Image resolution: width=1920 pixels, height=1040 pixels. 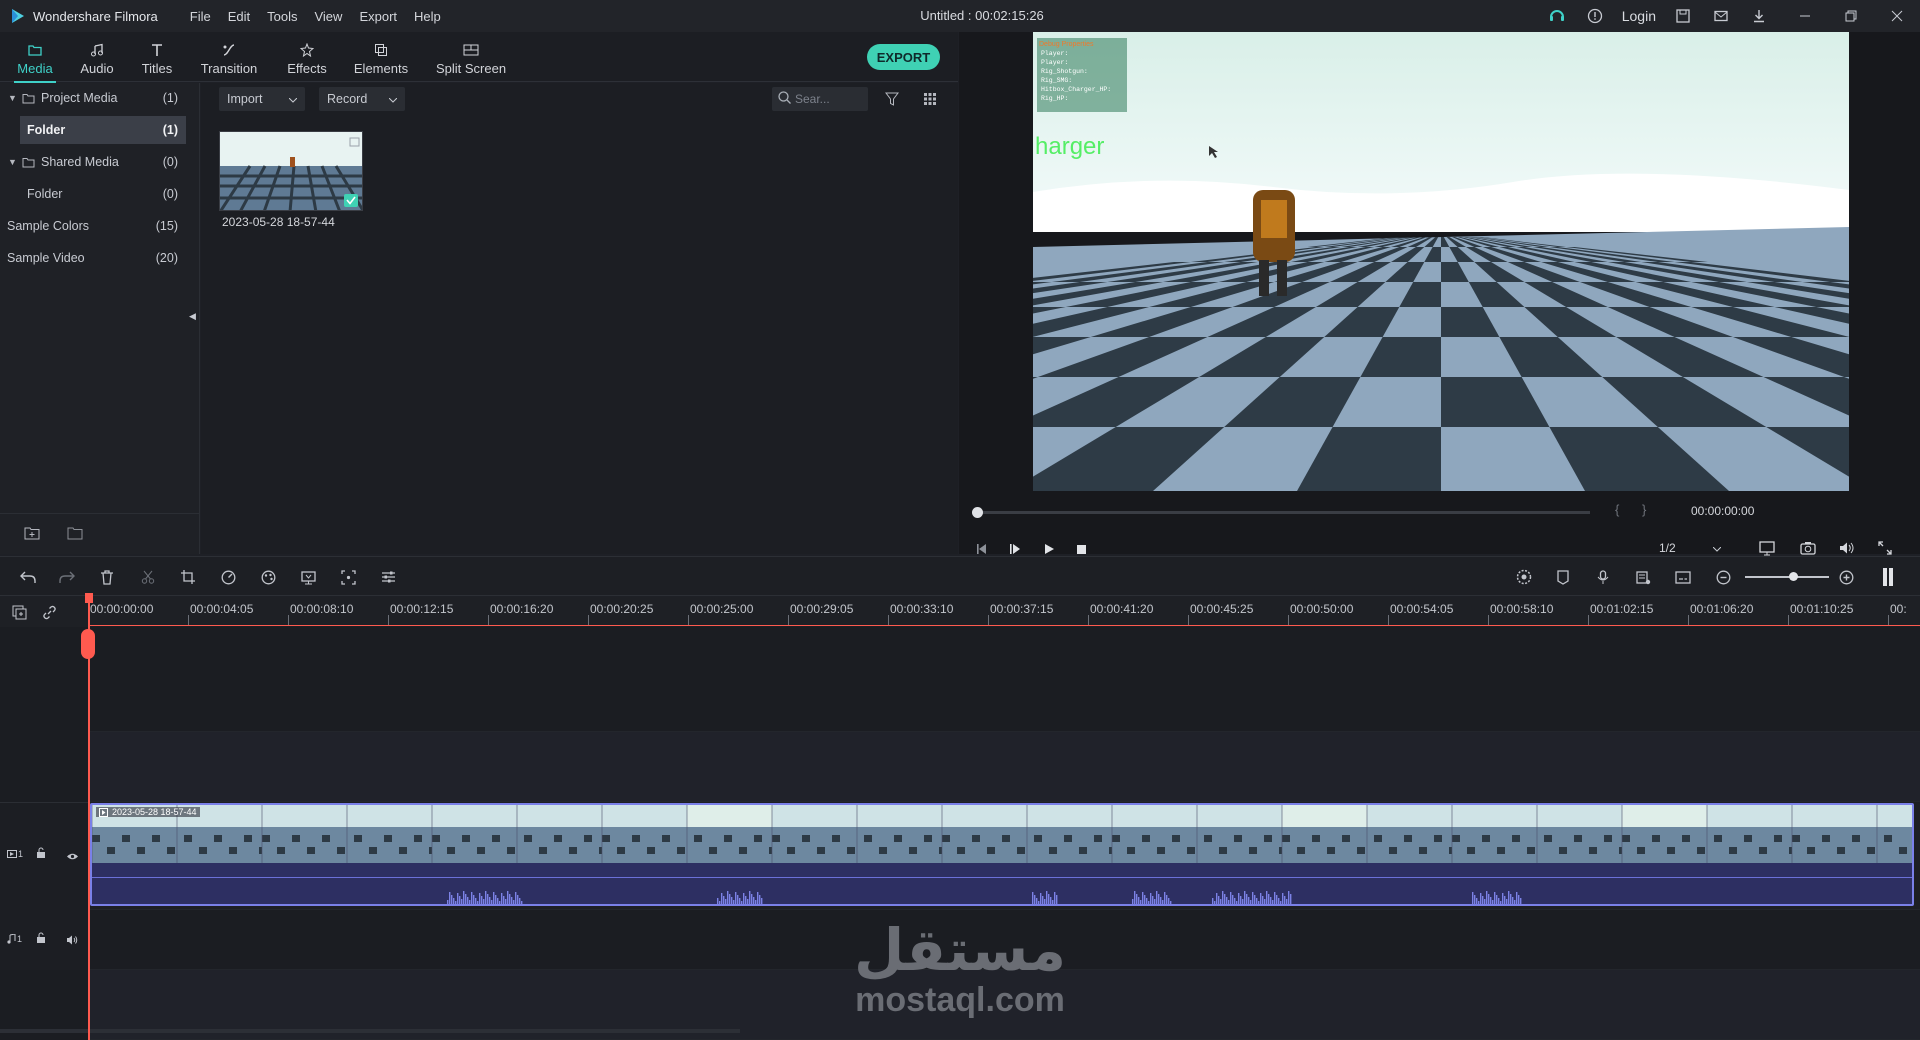 What do you see at coordinates (892, 100) in the screenshot?
I see `filter-icon` at bounding box center [892, 100].